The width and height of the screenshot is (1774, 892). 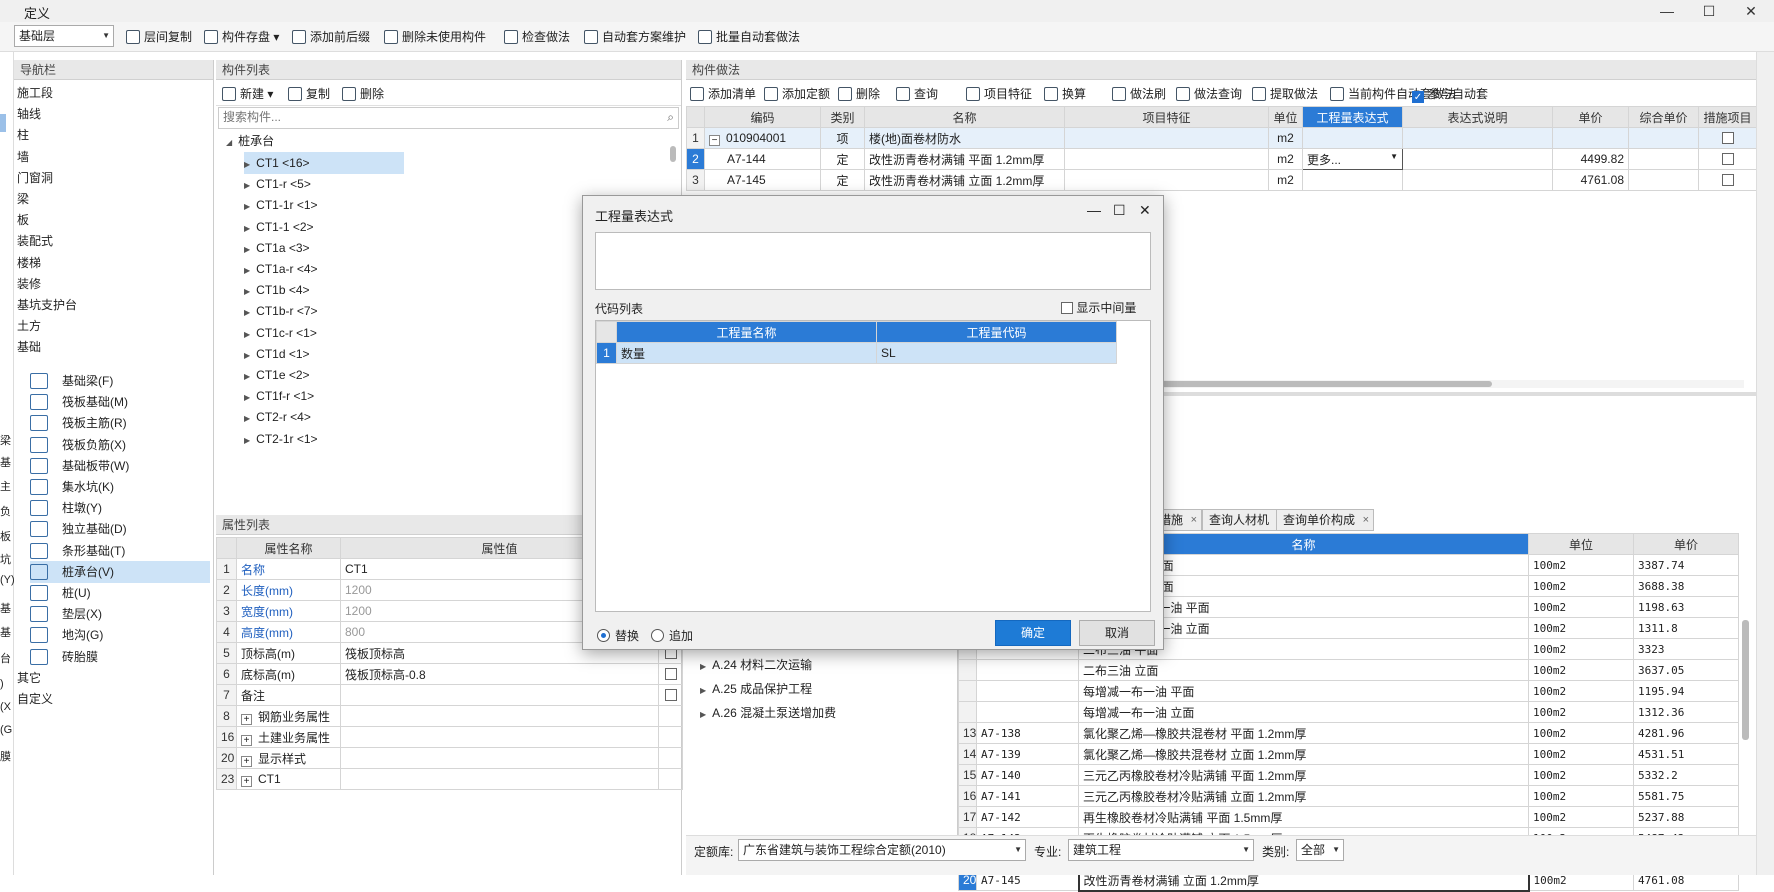 What do you see at coordinates (672, 635) in the screenshot?
I see `append-radio: 追加` at bounding box center [672, 635].